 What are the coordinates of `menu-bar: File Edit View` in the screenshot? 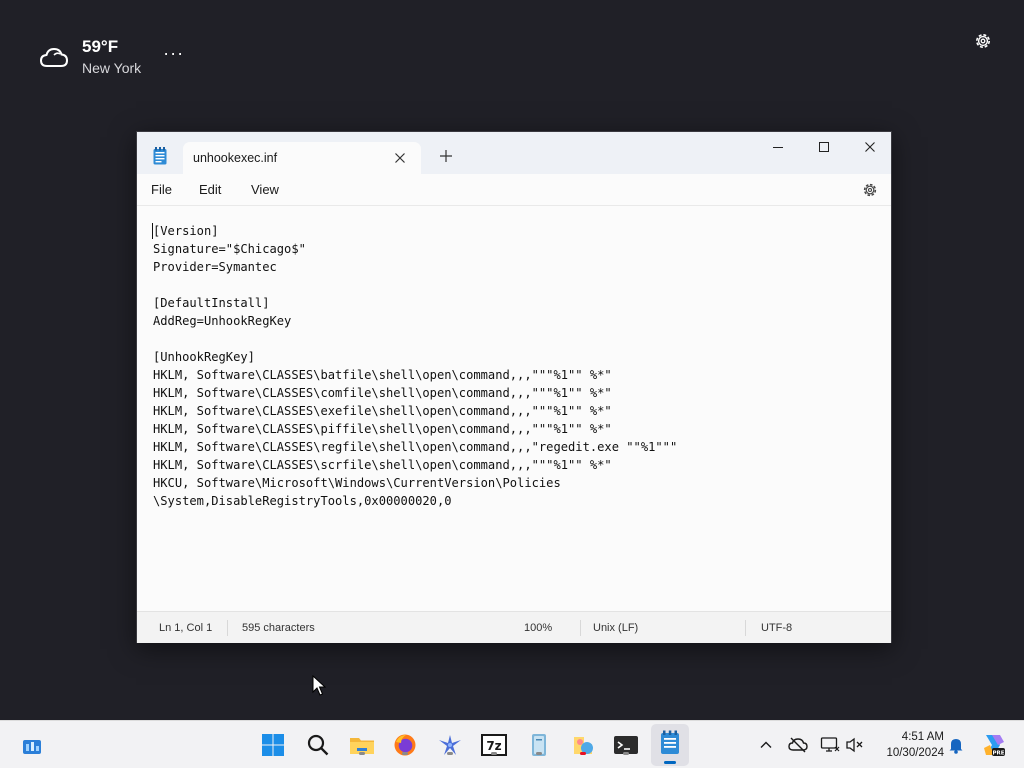 It's located at (514, 190).